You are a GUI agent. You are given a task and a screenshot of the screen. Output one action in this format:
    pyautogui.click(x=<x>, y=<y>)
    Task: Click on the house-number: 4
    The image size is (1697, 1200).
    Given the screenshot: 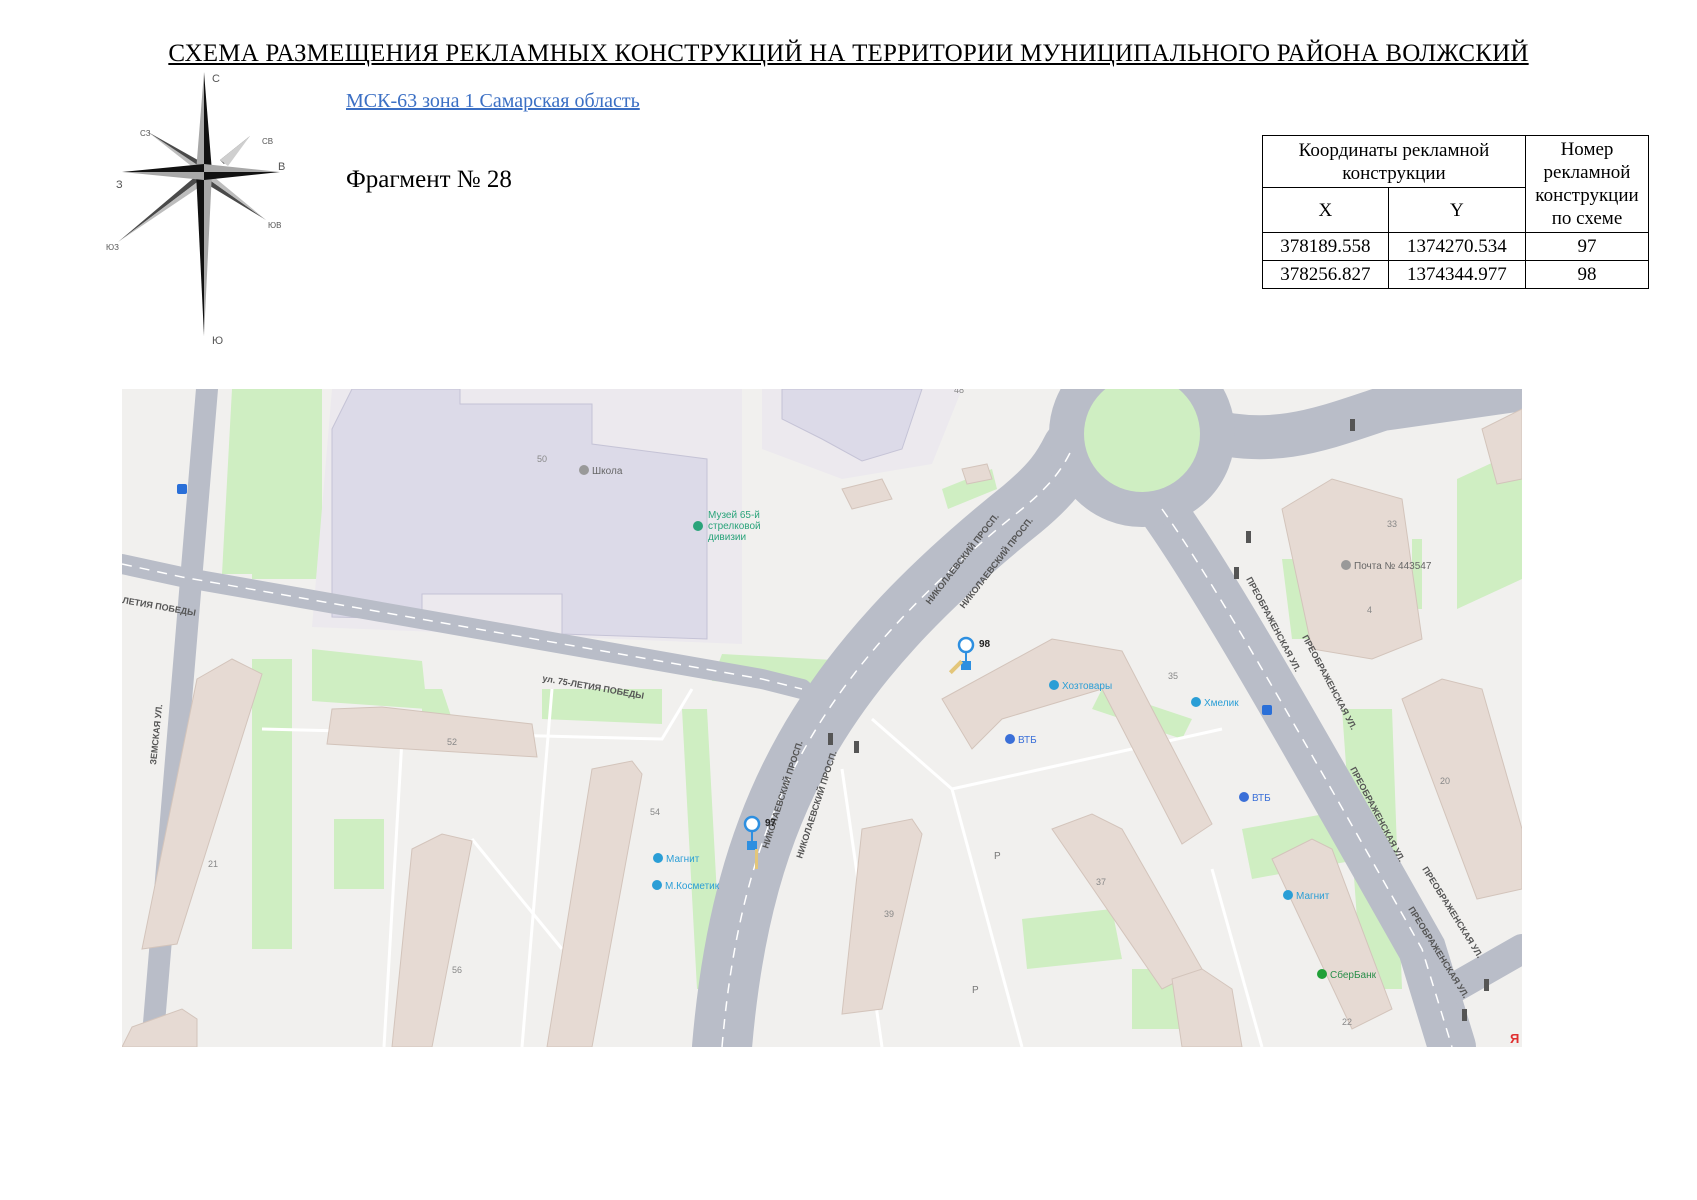 What is the action you would take?
    pyautogui.click(x=1369, y=610)
    